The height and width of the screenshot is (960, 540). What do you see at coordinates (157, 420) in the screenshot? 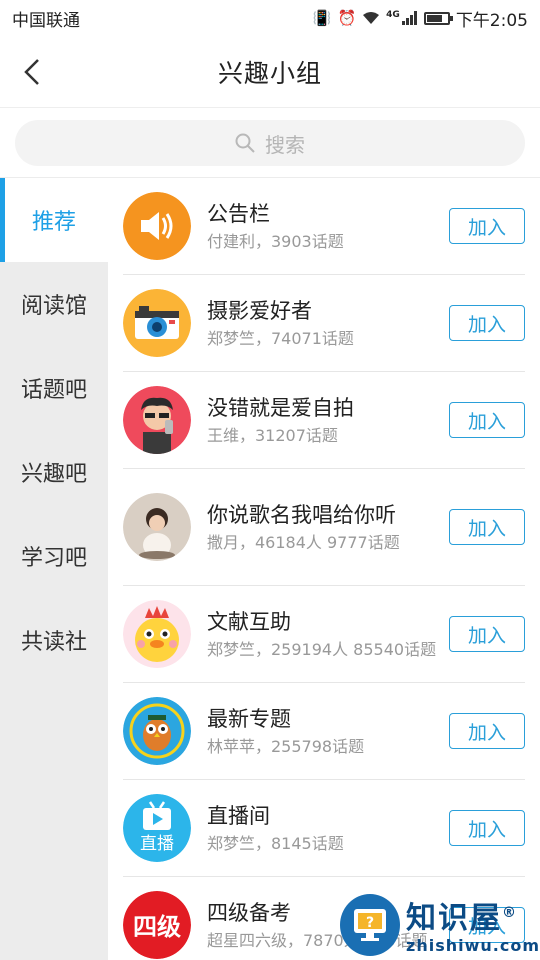
I see `selfie-icon` at bounding box center [157, 420].